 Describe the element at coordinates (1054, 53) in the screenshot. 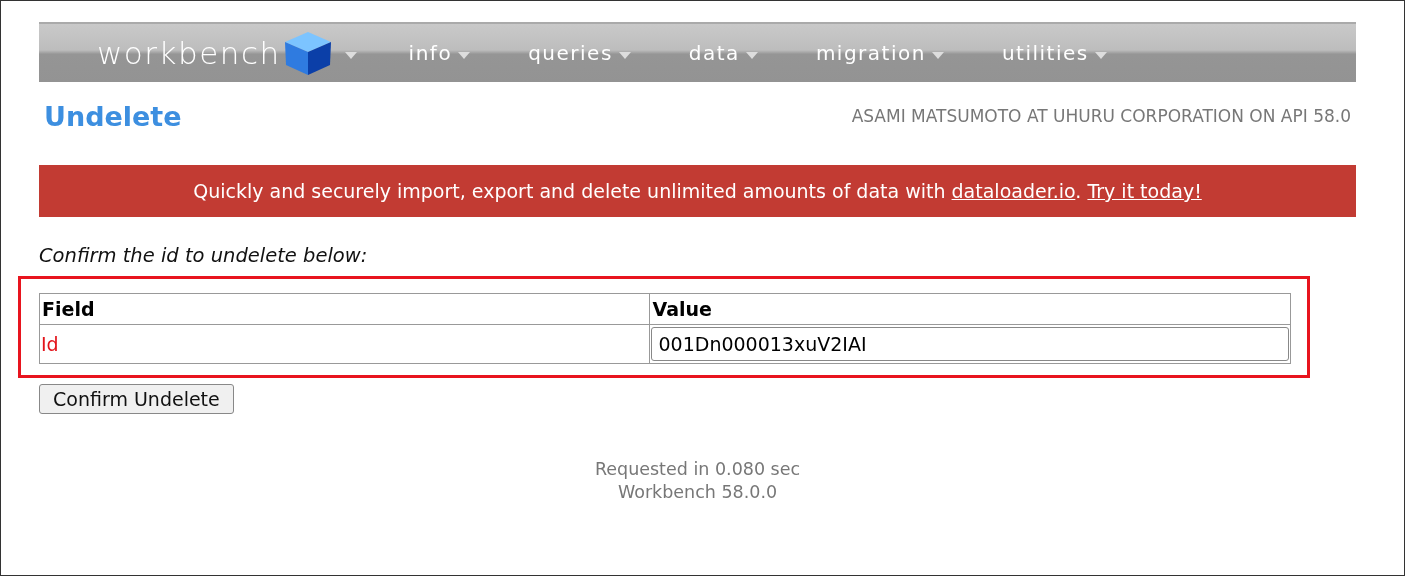

I see `nav-menu-item: utilities` at that location.